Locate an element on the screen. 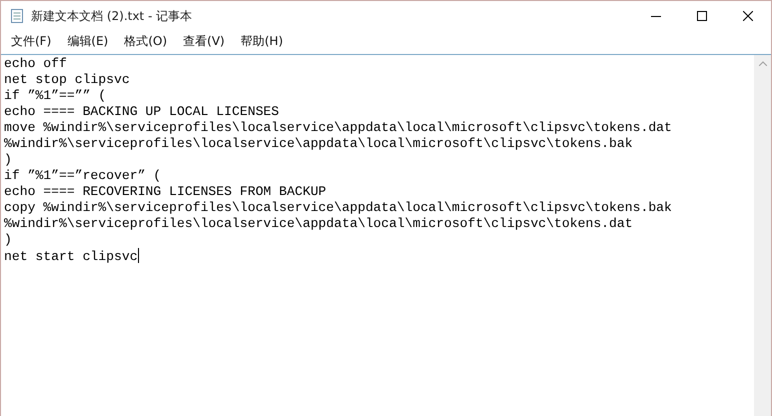  close-icon is located at coordinates (748, 16).